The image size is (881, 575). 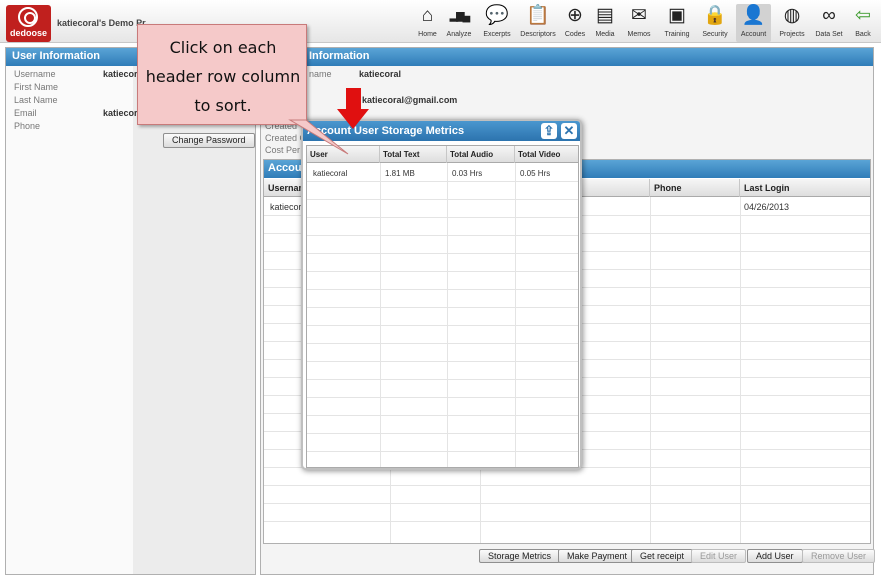 I want to click on nav-media: ▤ Media, so click(x=605, y=23).